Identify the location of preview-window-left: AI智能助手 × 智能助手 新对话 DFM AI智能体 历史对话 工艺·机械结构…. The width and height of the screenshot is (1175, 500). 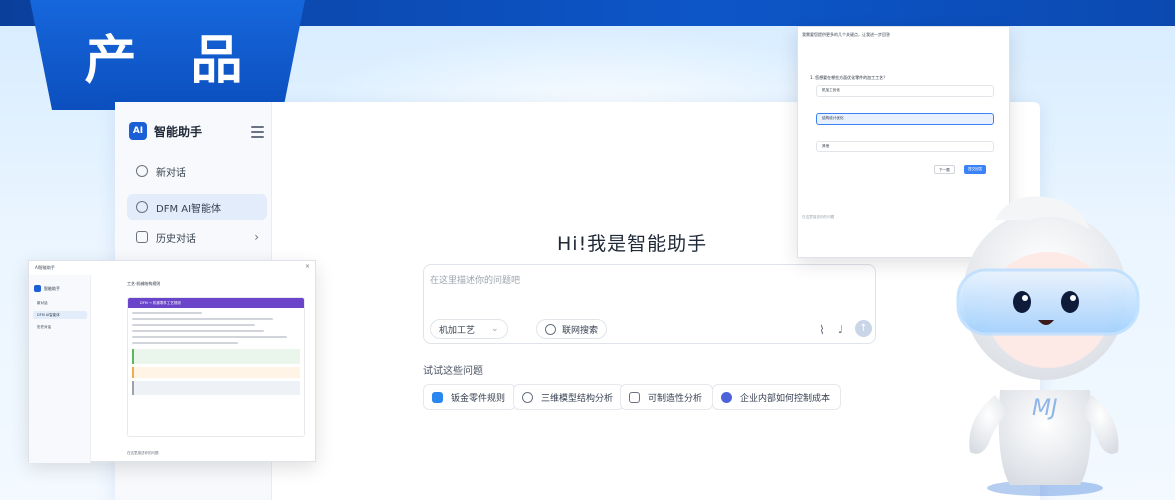
(172, 361).